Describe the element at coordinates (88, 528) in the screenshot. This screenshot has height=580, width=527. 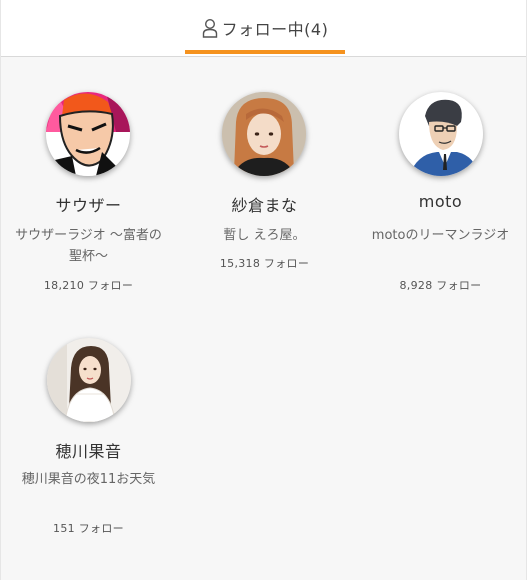
I see `follower-count: 151 フォロー` at that location.